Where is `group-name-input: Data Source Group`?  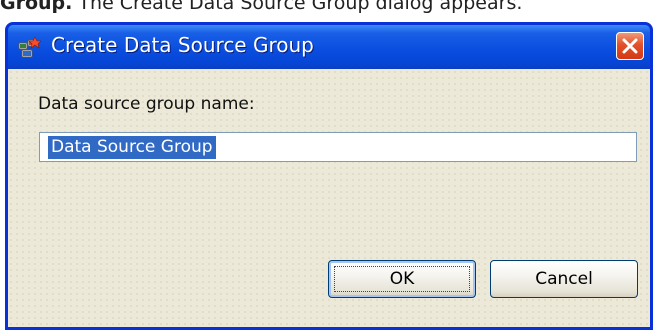 group-name-input: Data Source Group is located at coordinates (338, 147).